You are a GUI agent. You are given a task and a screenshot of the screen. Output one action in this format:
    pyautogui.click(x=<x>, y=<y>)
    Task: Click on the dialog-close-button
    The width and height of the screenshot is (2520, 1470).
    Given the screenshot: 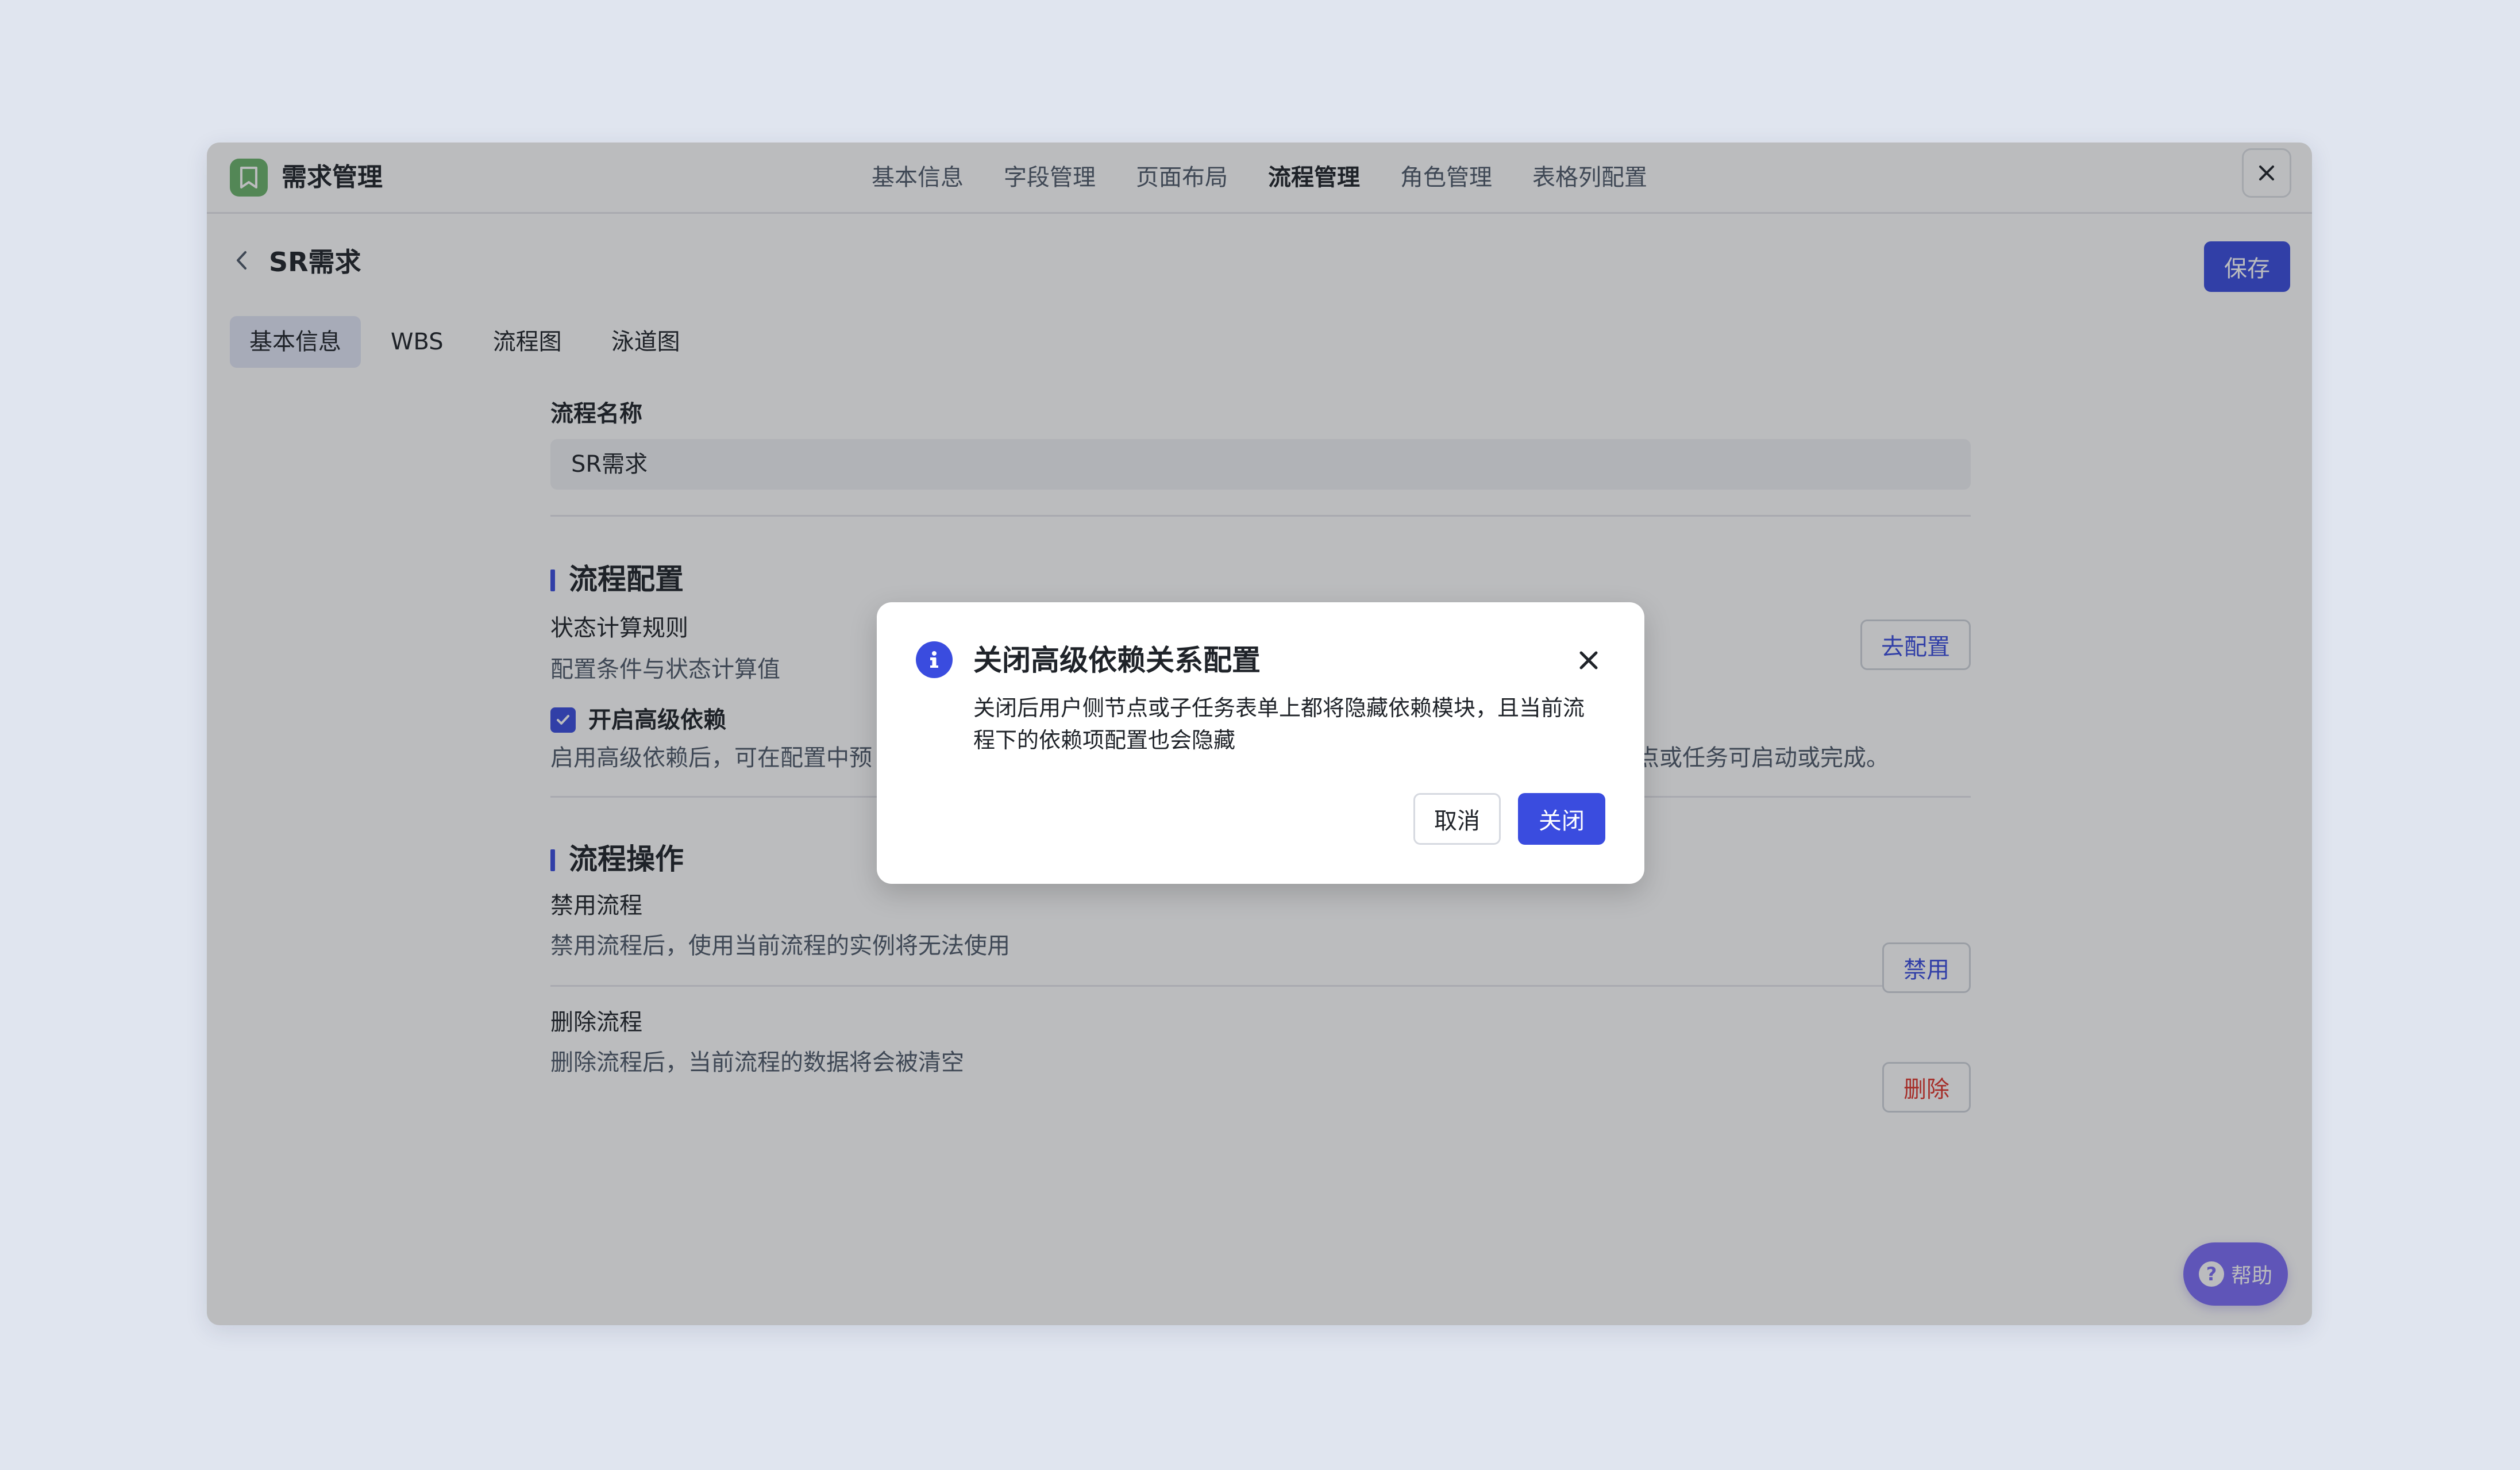 What is the action you would take?
    pyautogui.click(x=1589, y=660)
    